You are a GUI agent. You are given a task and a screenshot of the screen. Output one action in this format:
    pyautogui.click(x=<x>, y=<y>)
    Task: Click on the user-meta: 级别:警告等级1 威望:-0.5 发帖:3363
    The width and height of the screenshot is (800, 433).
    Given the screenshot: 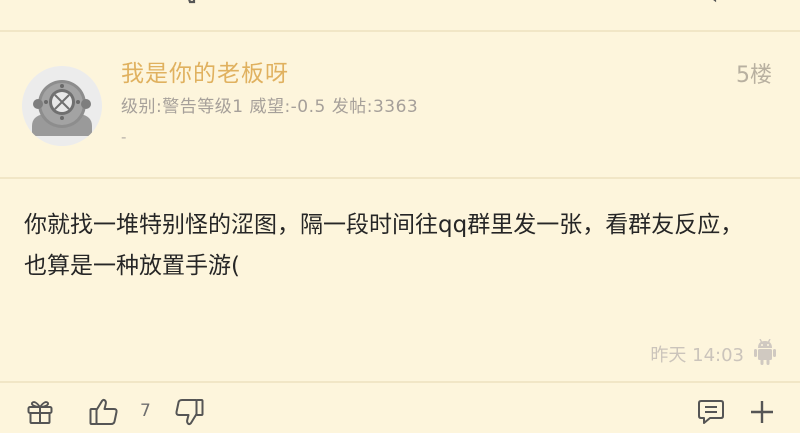 What is the action you would take?
    pyautogui.click(x=270, y=107)
    